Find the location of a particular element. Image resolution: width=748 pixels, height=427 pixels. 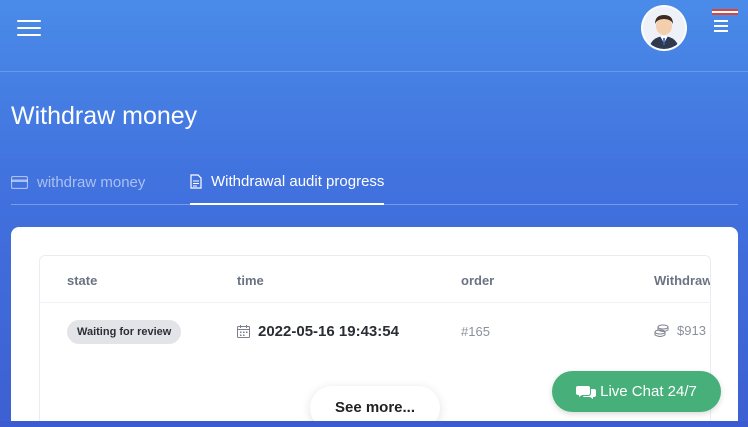

amount-cell: $913 is located at coordinates (680, 330).